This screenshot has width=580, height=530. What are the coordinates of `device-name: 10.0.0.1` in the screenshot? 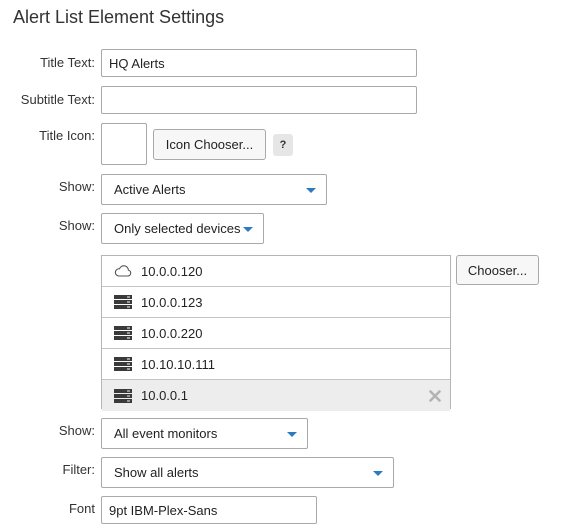 It's located at (164, 395).